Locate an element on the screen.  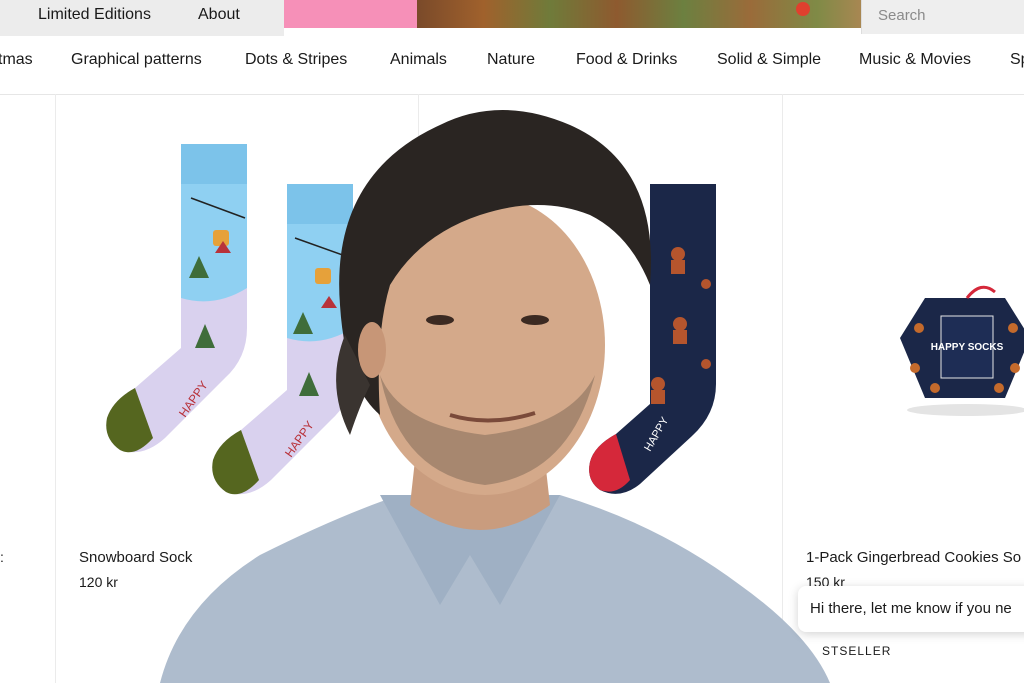
gift-box-image: HAPPY SOCKS is located at coordinates (959, 351).